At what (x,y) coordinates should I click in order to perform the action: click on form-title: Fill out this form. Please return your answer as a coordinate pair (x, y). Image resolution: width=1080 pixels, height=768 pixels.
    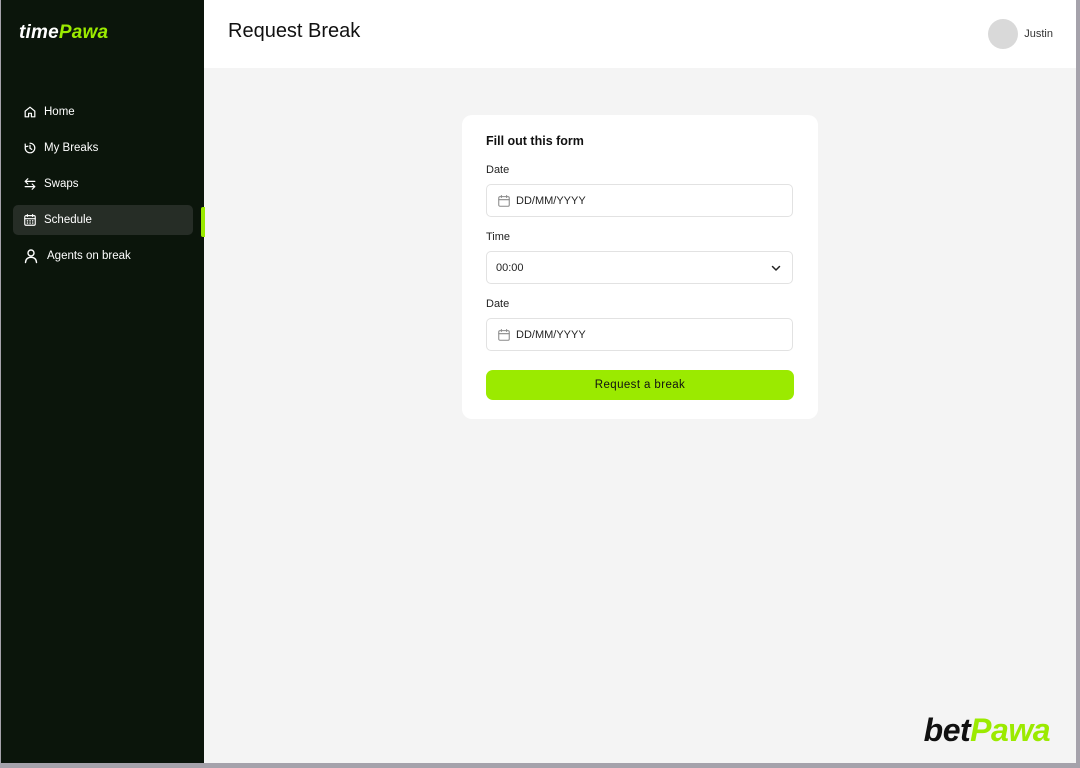
    Looking at the image, I should click on (535, 141).